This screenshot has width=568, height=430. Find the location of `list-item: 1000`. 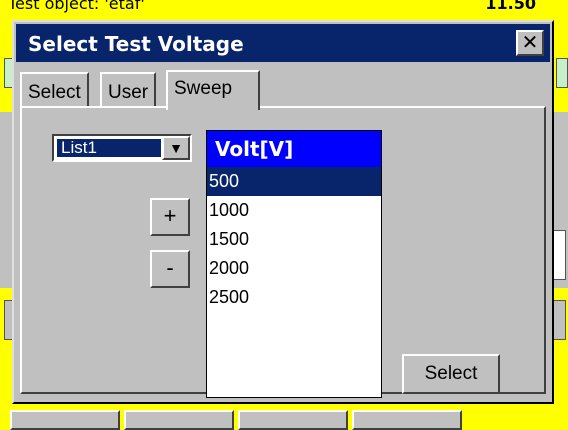

list-item: 1000 is located at coordinates (294, 210).